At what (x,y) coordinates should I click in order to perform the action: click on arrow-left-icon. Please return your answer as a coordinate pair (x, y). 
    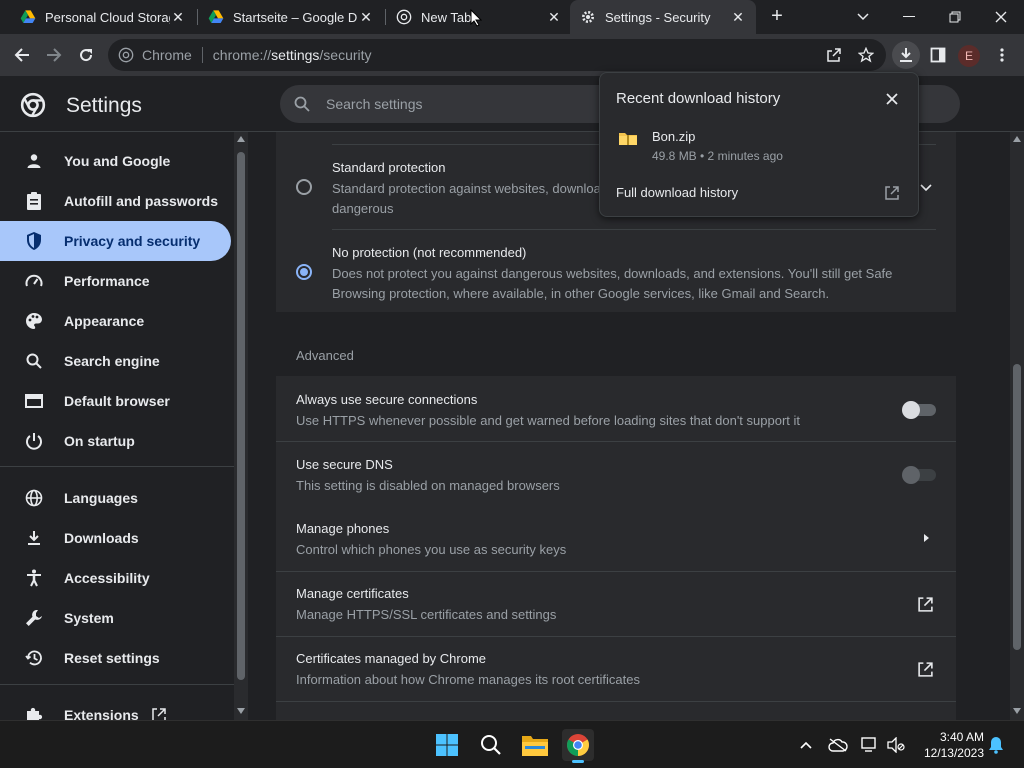
    Looking at the image, I should click on (21, 55).